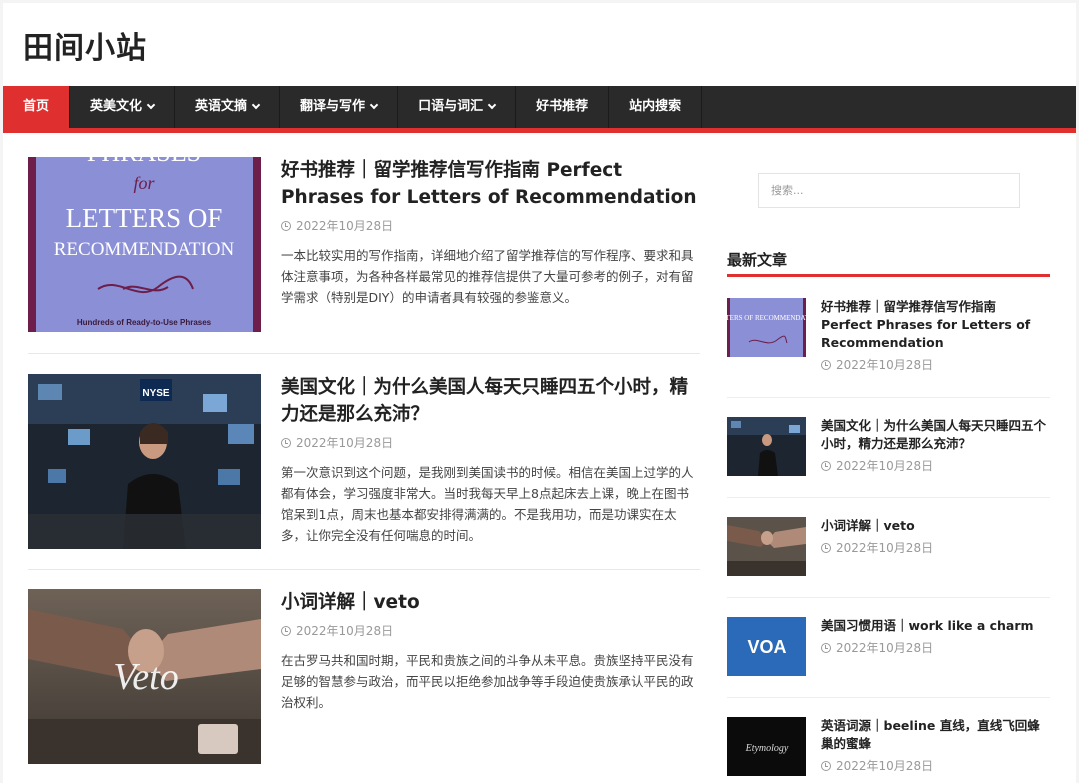  Describe the element at coordinates (144, 249) in the screenshot. I see `cover-line2-text: RECOMMENDATION` at that location.